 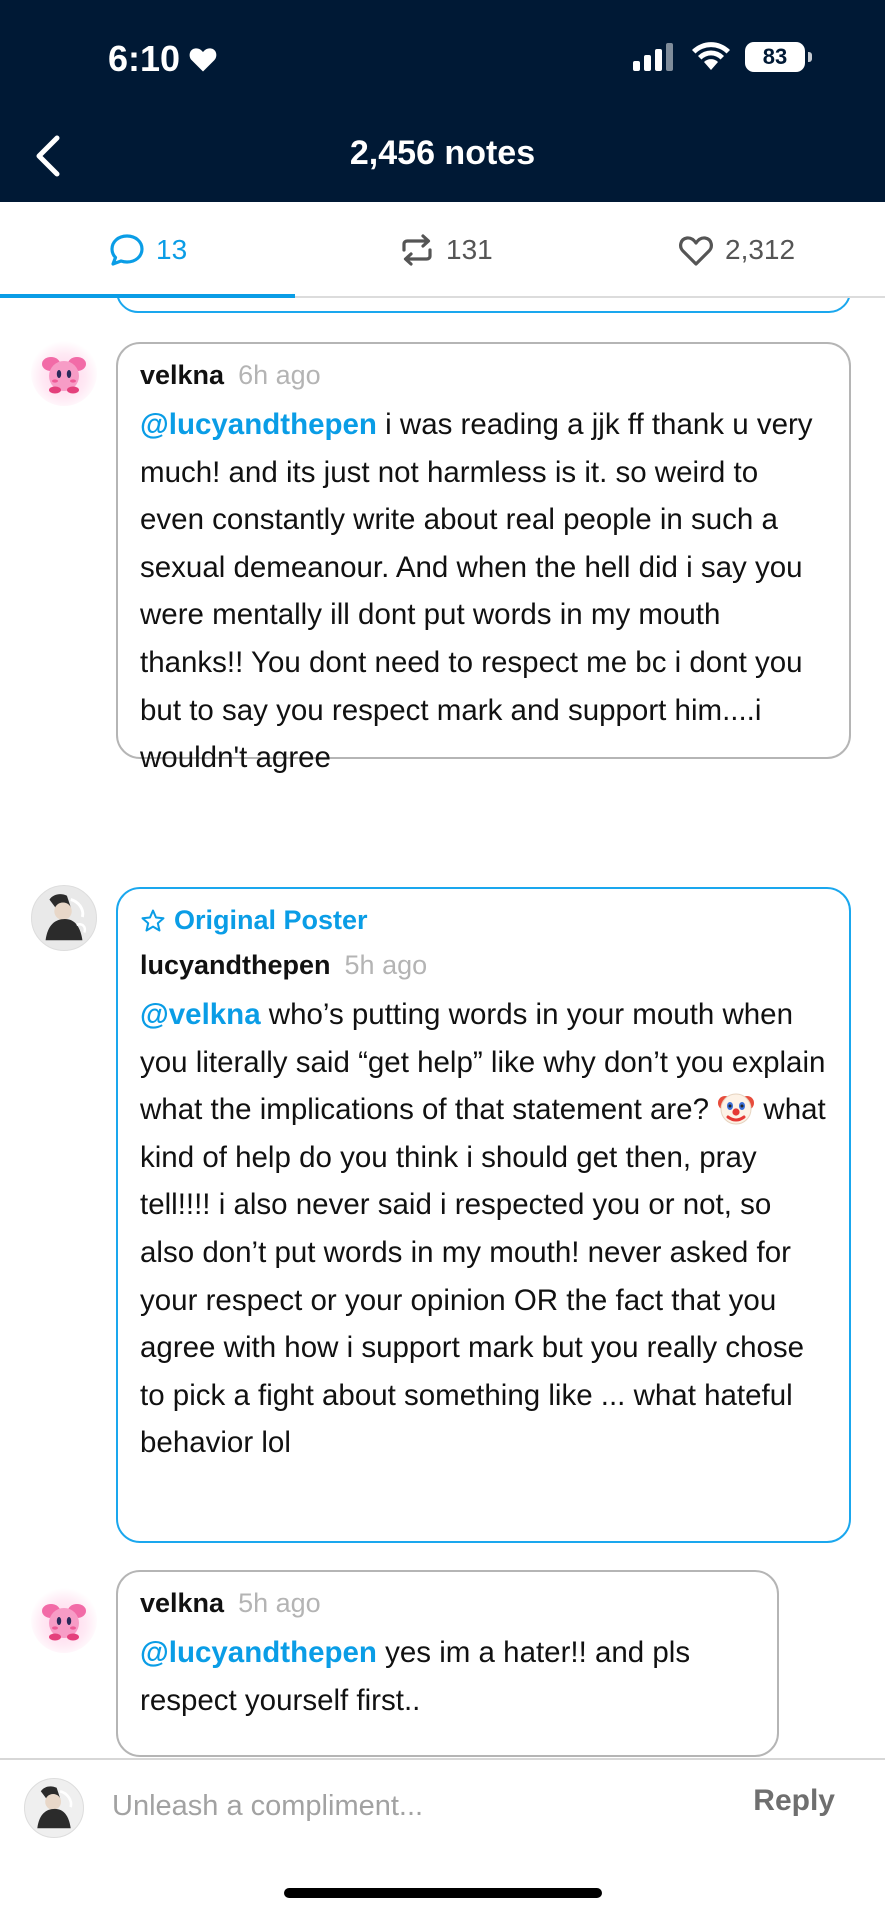 I want to click on nav-bar: 2,456 notes, so click(x=442, y=156).